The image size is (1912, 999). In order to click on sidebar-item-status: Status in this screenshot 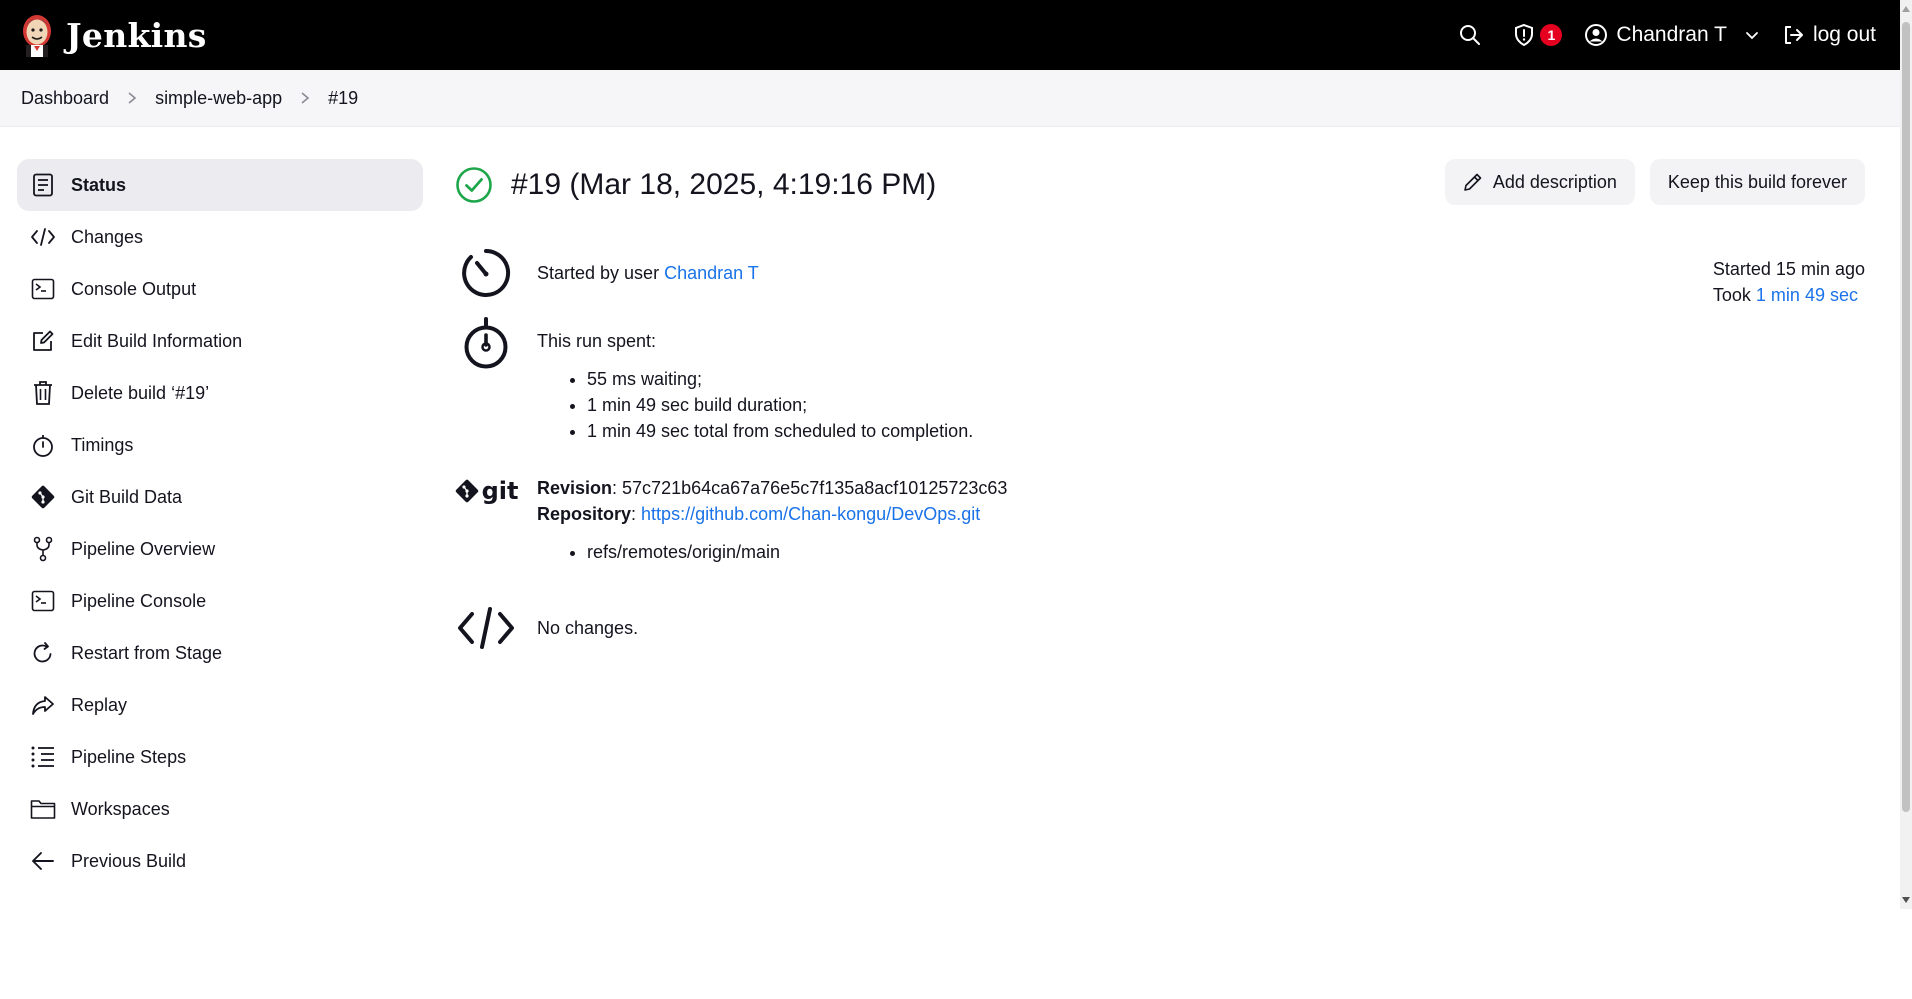, I will do `click(220, 185)`.